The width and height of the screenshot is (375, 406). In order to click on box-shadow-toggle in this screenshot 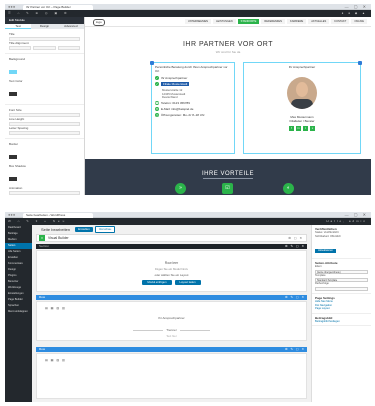, I will do `click(13, 179)`.